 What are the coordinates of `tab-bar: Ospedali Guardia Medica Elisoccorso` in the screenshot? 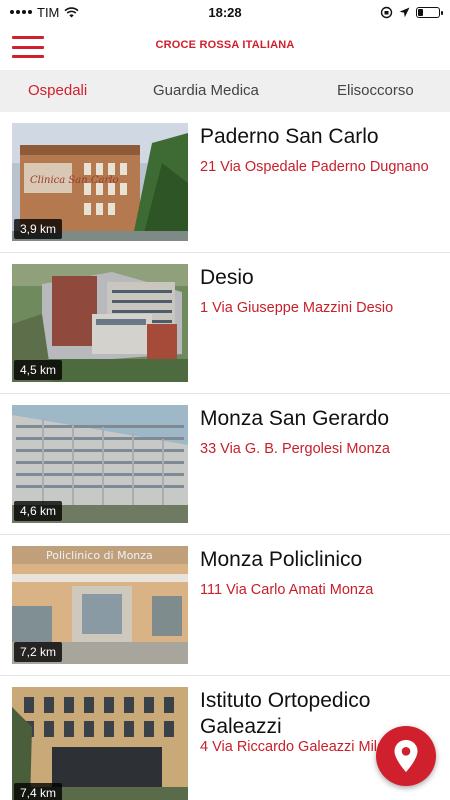 It's located at (225, 91).